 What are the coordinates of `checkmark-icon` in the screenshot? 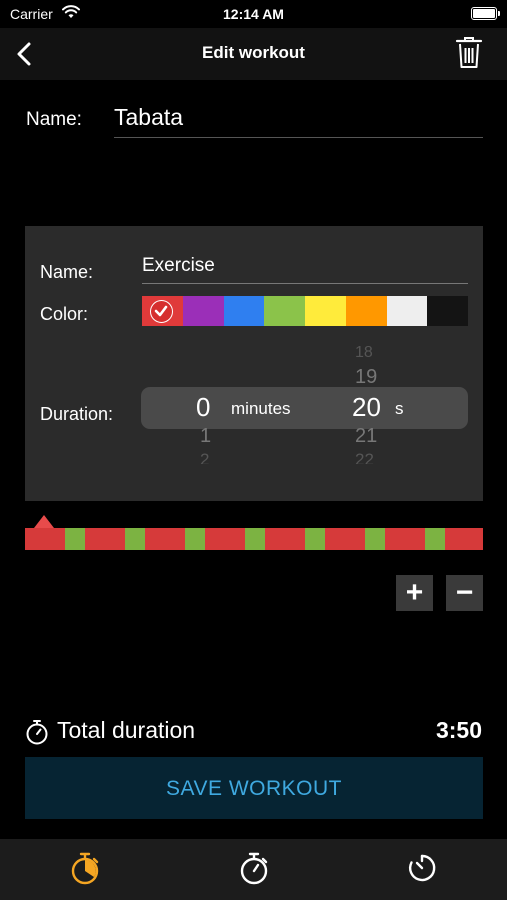 It's located at (161, 311).